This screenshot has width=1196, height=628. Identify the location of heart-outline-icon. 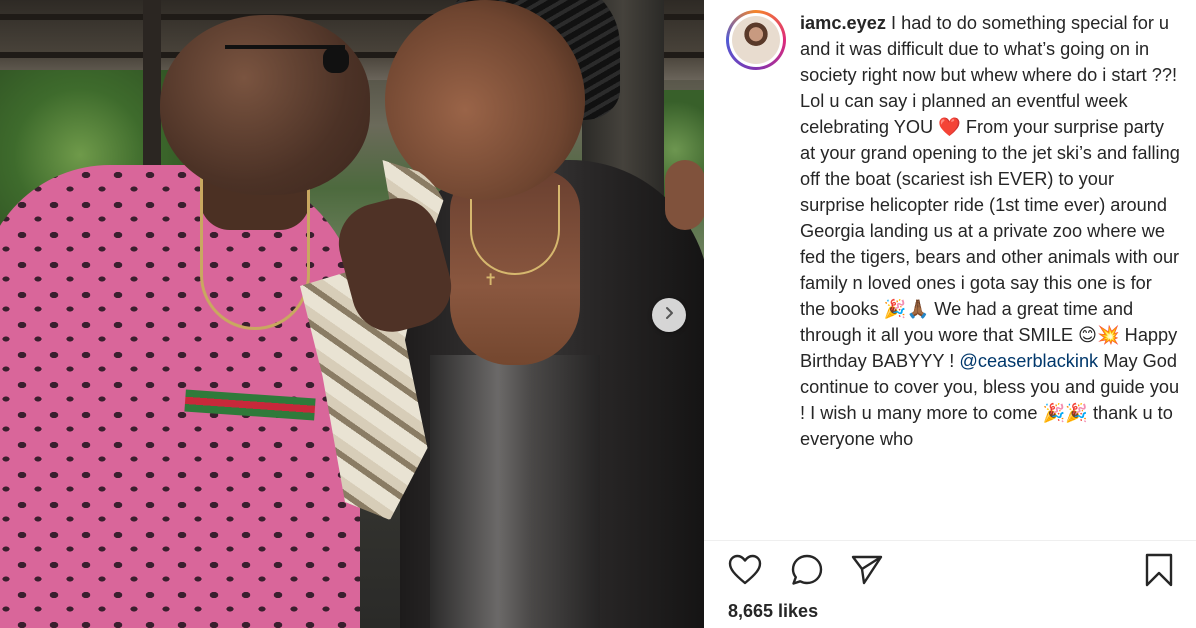
(745, 572).